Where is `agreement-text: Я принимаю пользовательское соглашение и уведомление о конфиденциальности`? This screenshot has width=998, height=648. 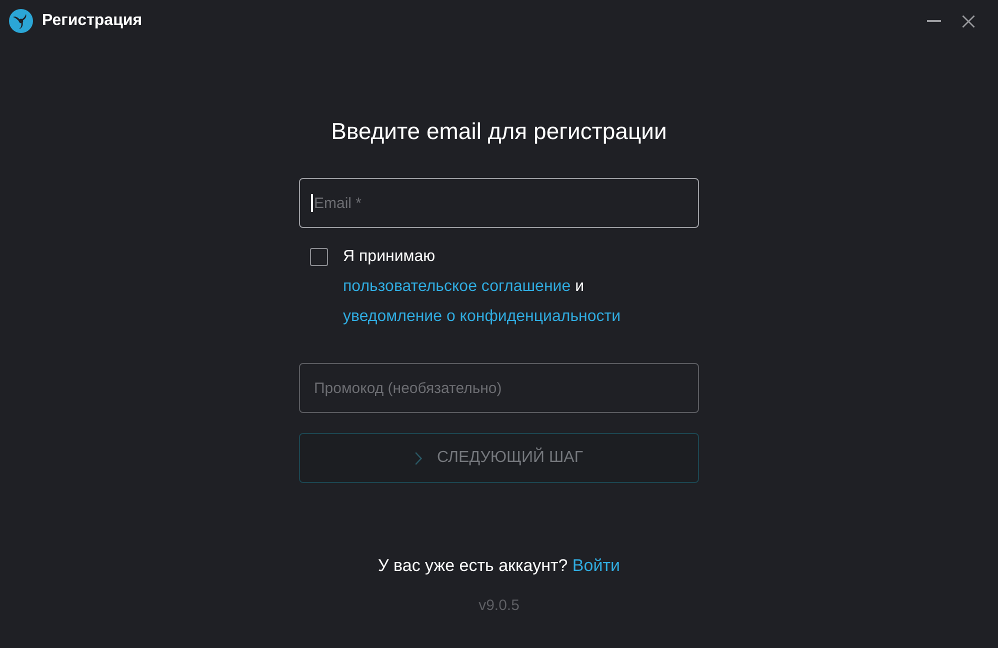
agreement-text: Я принимаю пользовательское соглашение и уведомление о конфиденциальности is located at coordinates (482, 287).